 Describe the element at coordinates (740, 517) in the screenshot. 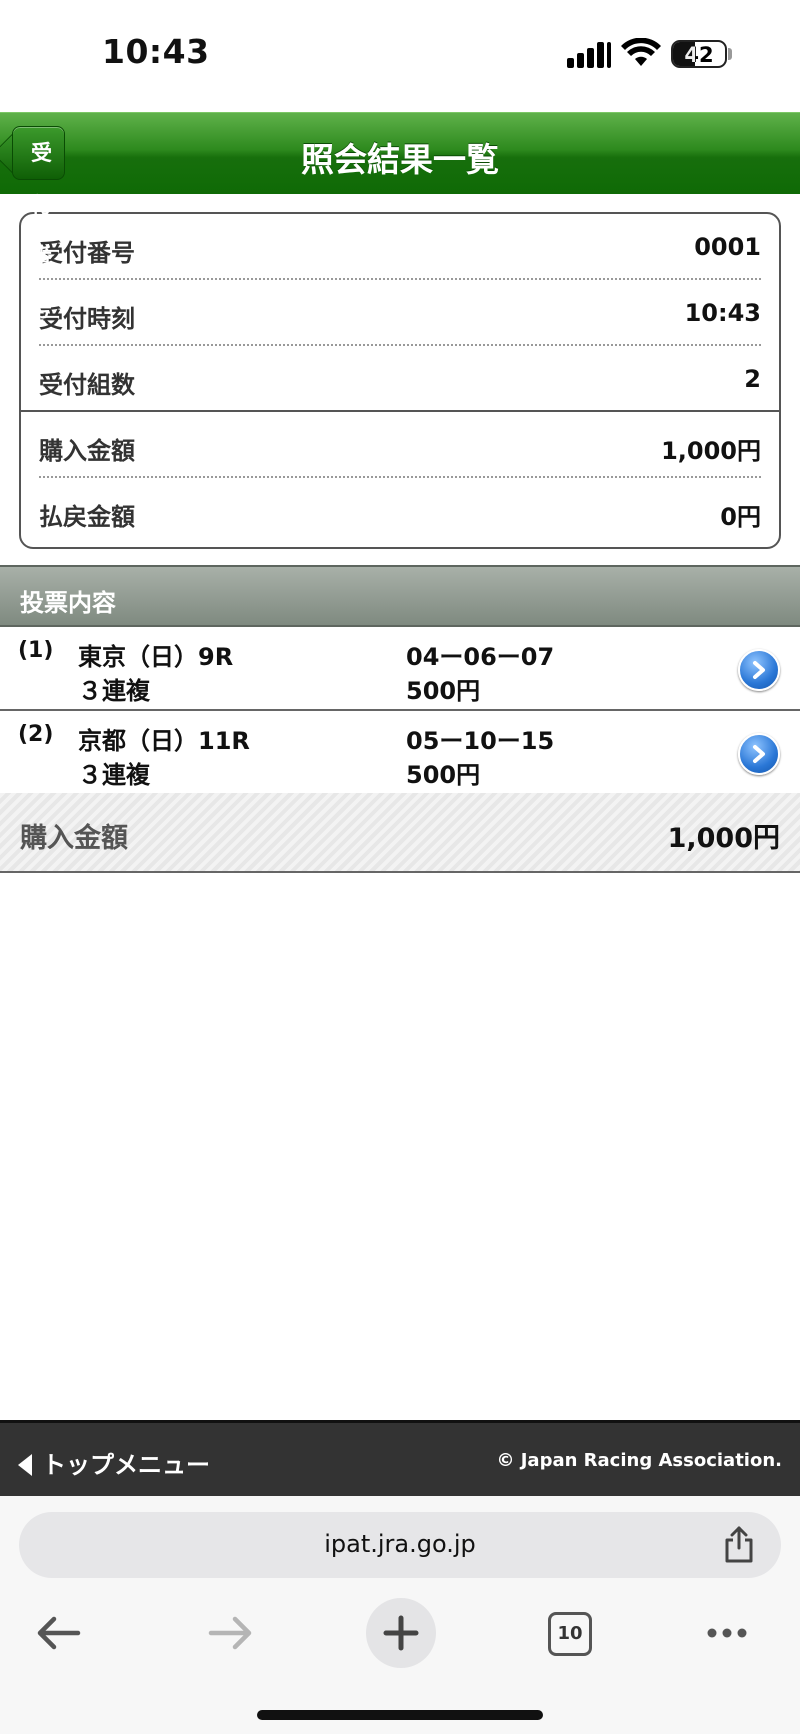

I see `receipt-value: 0円` at that location.